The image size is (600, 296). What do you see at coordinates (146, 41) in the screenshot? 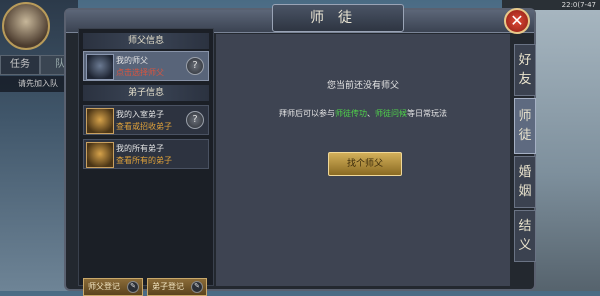
I see `master-info-header: 师父信息` at bounding box center [146, 41].